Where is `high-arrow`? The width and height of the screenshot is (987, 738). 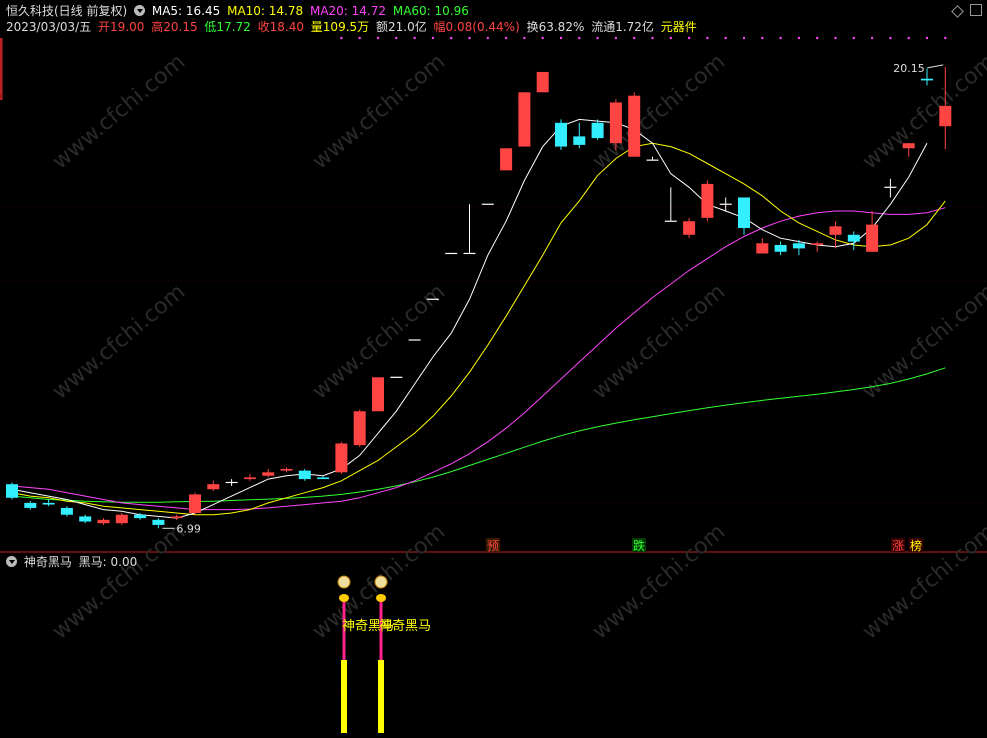 high-arrow is located at coordinates (935, 66).